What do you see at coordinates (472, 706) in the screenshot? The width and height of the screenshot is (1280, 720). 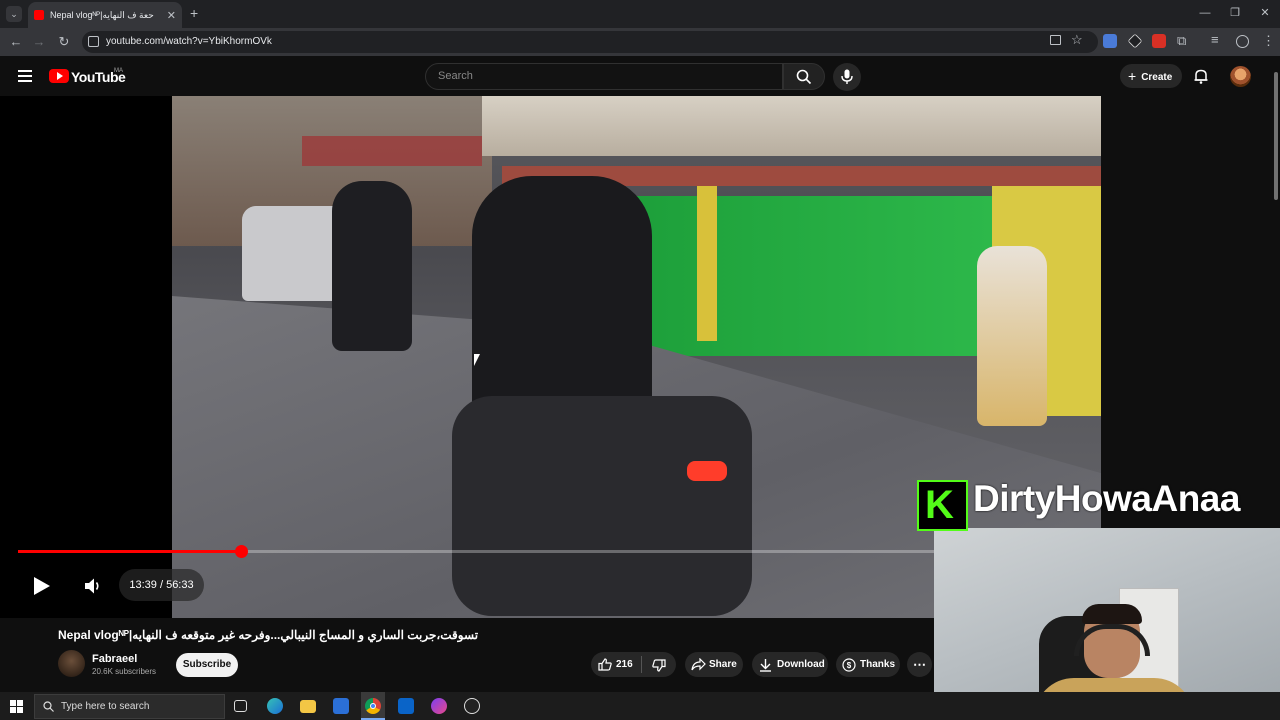 I see `obs-icon` at bounding box center [472, 706].